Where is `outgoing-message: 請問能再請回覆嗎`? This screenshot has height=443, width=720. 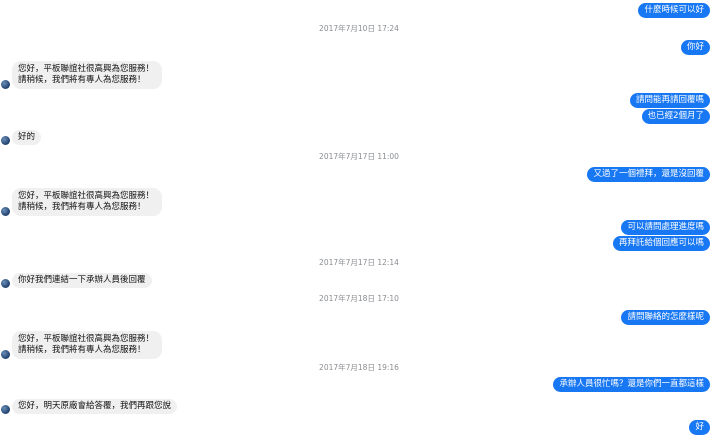
outgoing-message: 請問能再請回覆嗎 is located at coordinates (669, 100).